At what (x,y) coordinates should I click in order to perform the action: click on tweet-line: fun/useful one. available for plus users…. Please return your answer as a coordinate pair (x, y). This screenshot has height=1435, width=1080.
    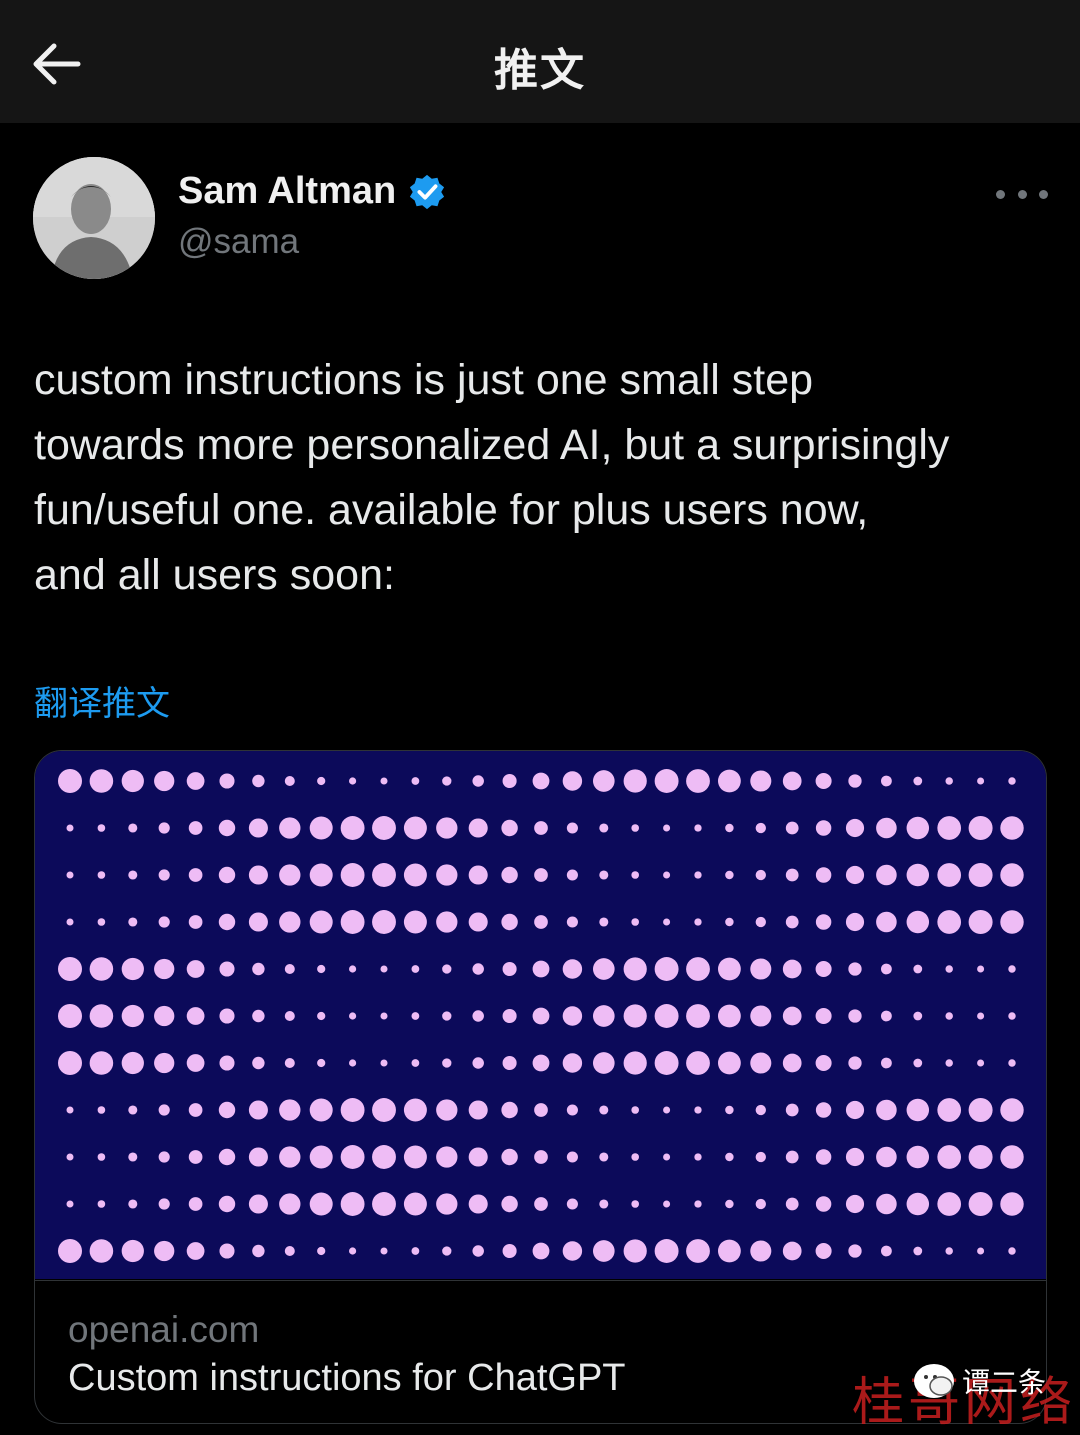
    Looking at the image, I should click on (451, 510).